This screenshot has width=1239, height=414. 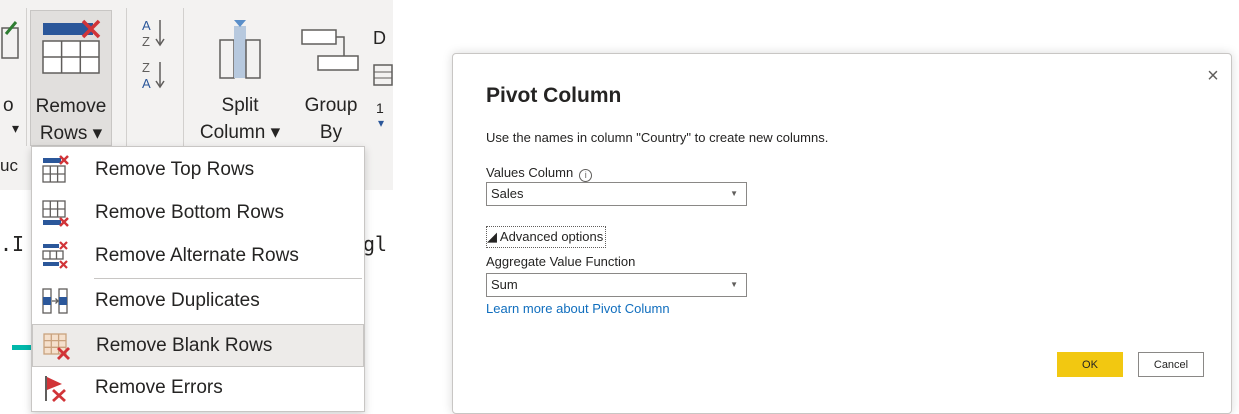 I want to click on split-column-button: Split Column ▾, so click(x=240, y=78).